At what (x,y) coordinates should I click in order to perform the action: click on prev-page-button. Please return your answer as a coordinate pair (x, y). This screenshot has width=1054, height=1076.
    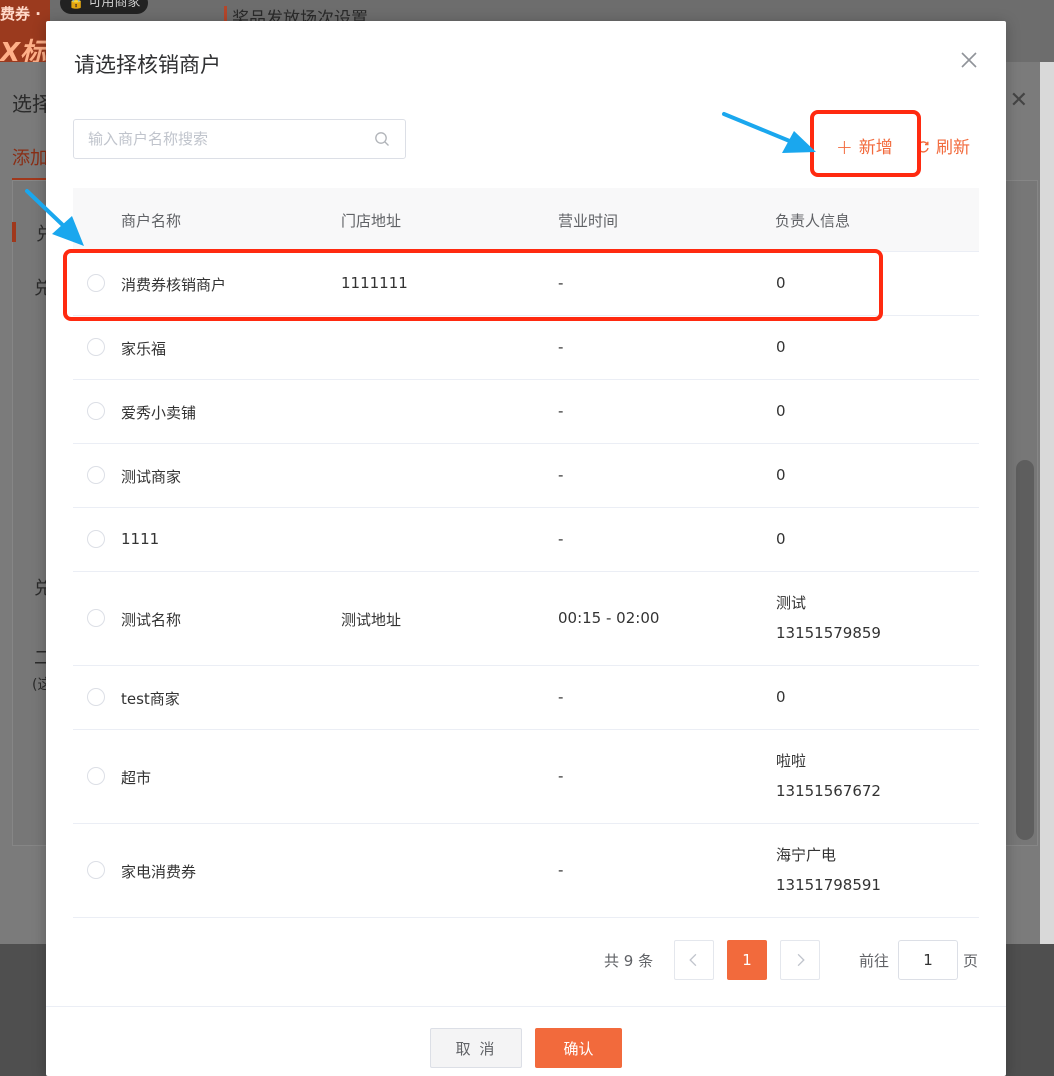
    Looking at the image, I should click on (694, 960).